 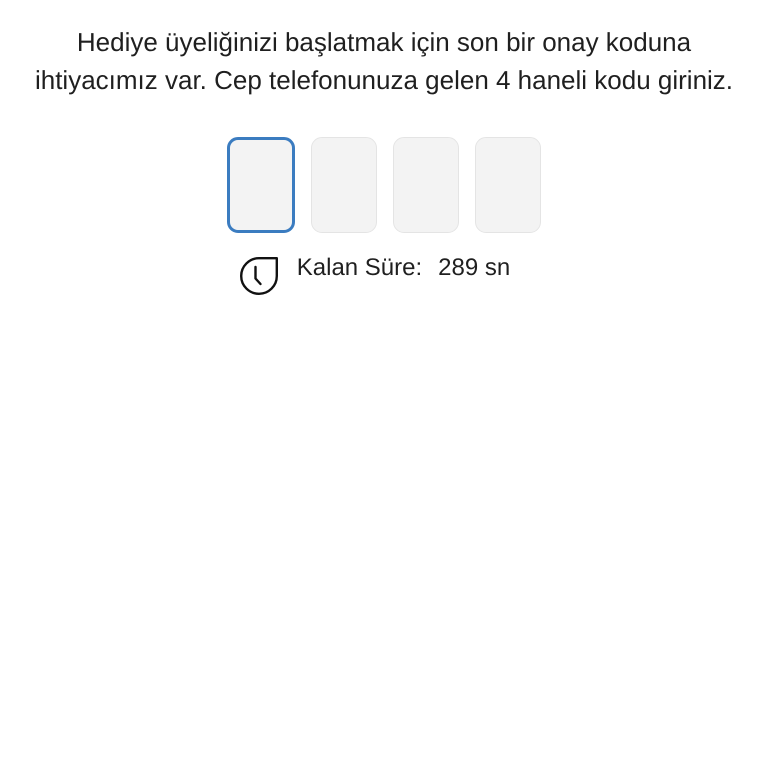 What do you see at coordinates (261, 185) in the screenshot?
I see `code-digit-field` at bounding box center [261, 185].